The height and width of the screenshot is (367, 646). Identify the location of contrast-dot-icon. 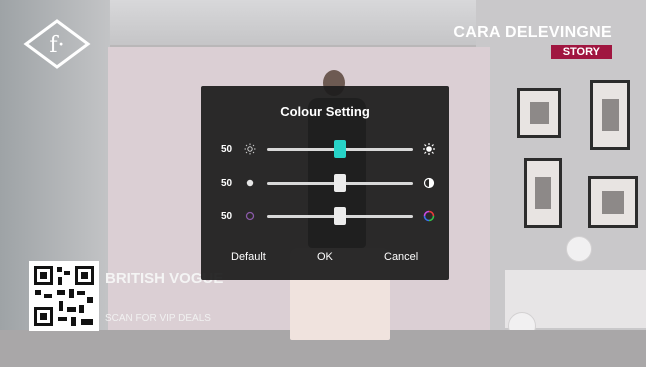
(250, 183).